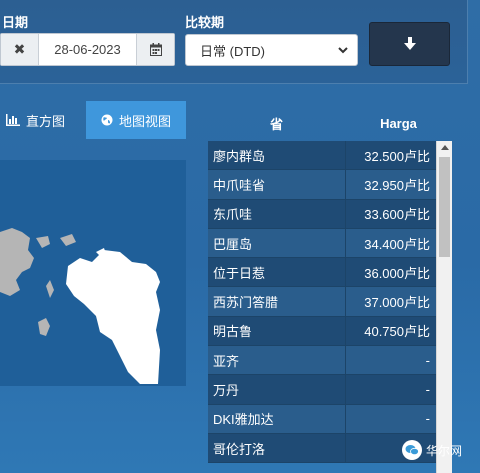  I want to click on table-row: 万丹 -, so click(322, 390).